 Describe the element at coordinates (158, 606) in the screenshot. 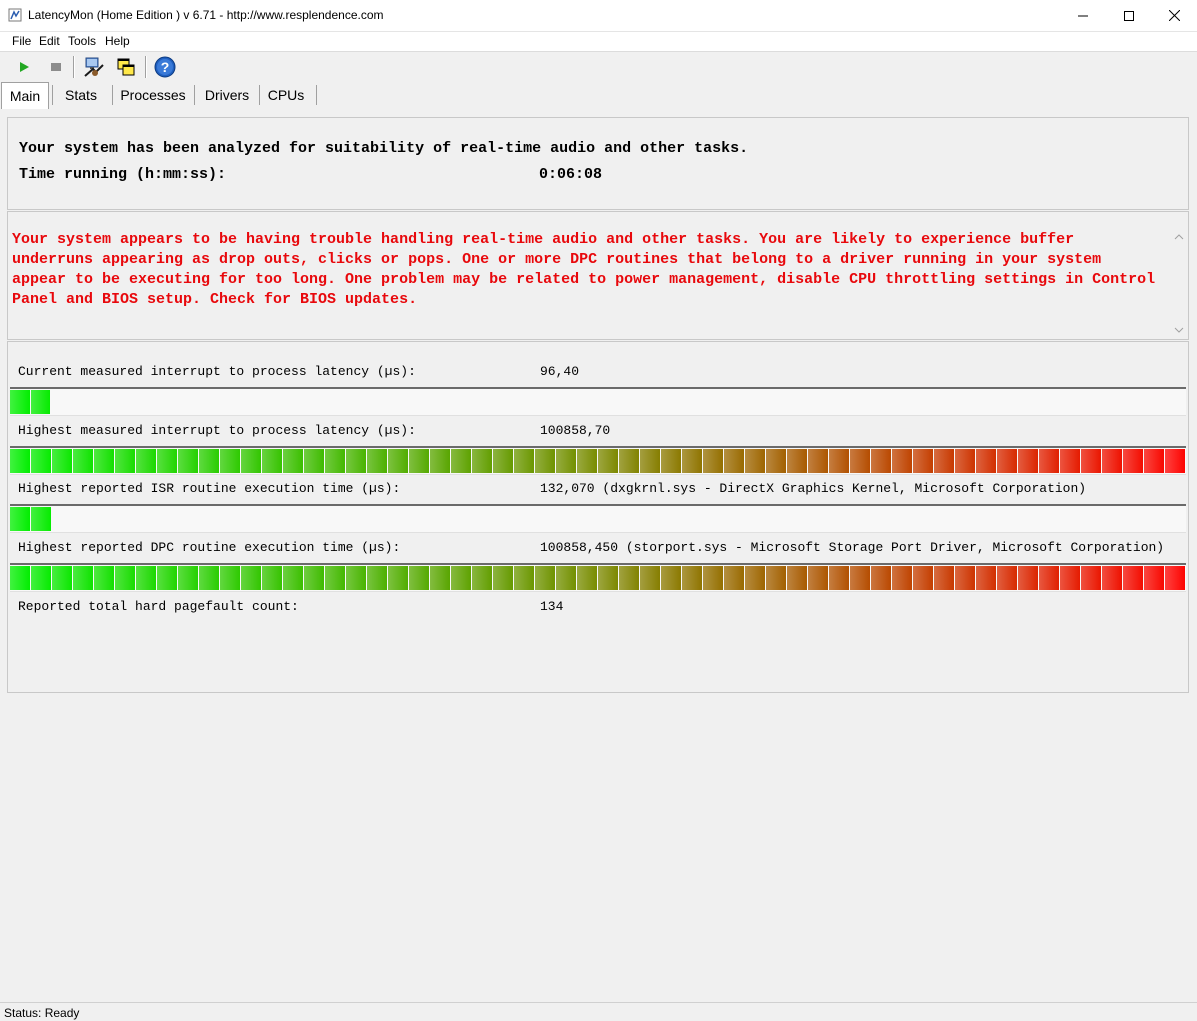

I see `pagefault-label: Reported total hard pagefault count:` at that location.